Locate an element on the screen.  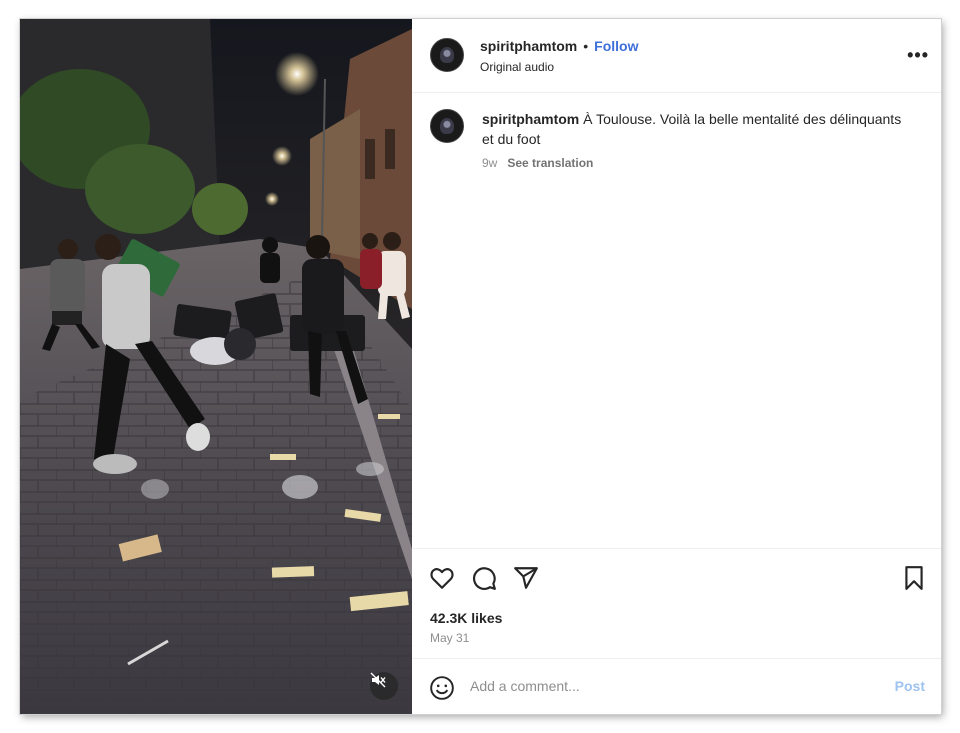
comment-bar: Post is located at coordinates (676, 686).